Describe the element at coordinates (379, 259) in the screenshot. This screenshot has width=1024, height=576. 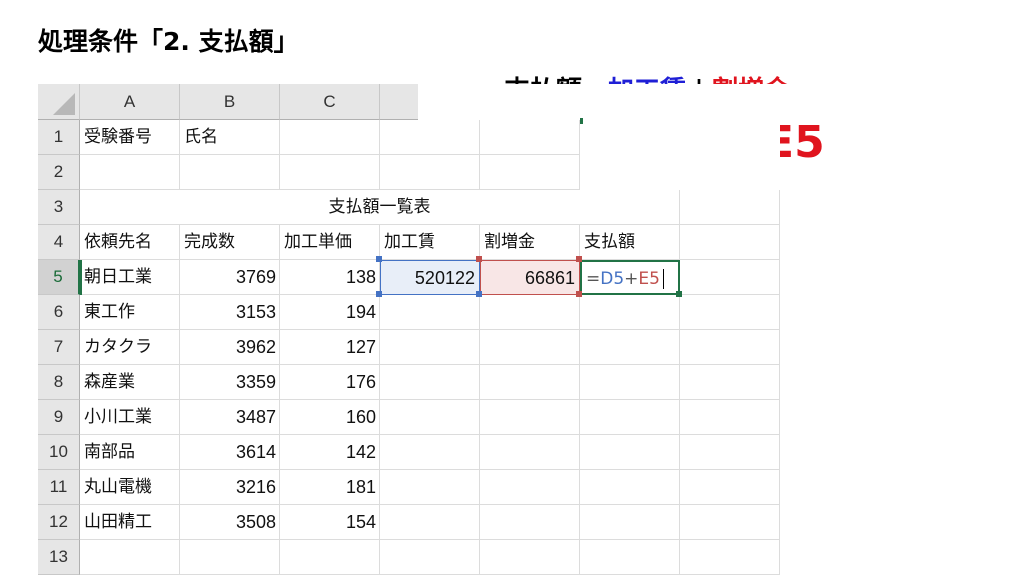
I see `d5-handle-tl` at that location.